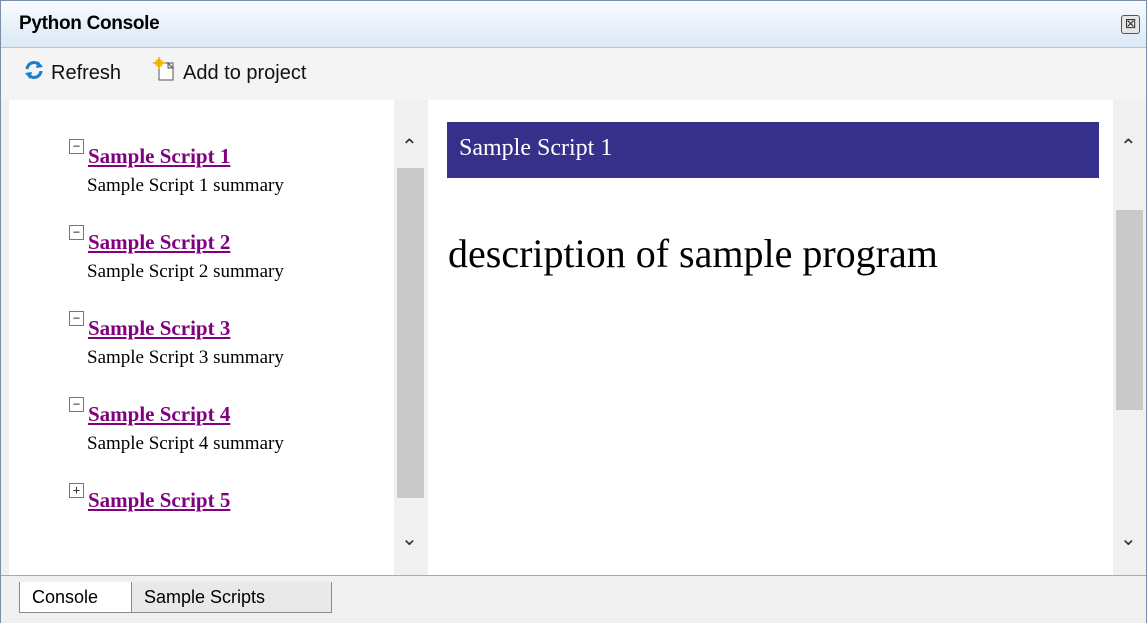  I want to click on tab-sample-scripts: Sample Scripts, so click(231, 597).